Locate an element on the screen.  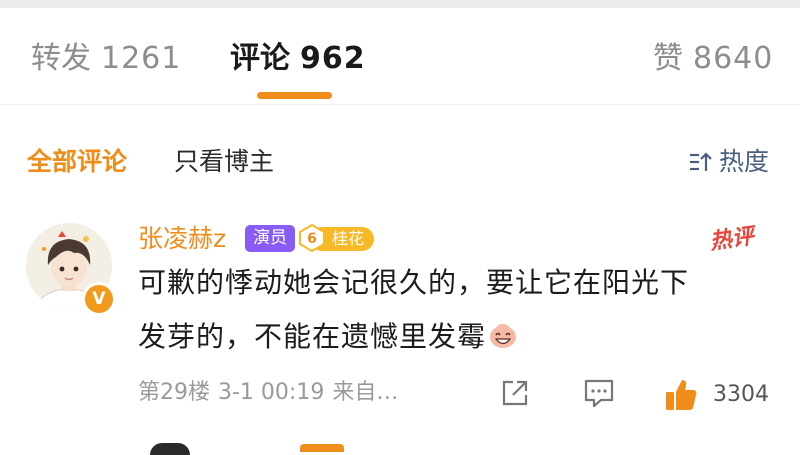
comment-icon is located at coordinates (599, 393).